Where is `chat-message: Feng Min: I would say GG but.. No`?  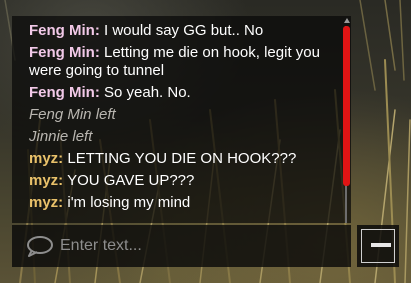 chat-message: Feng Min: I would say GG but.. No is located at coordinates (179, 31).